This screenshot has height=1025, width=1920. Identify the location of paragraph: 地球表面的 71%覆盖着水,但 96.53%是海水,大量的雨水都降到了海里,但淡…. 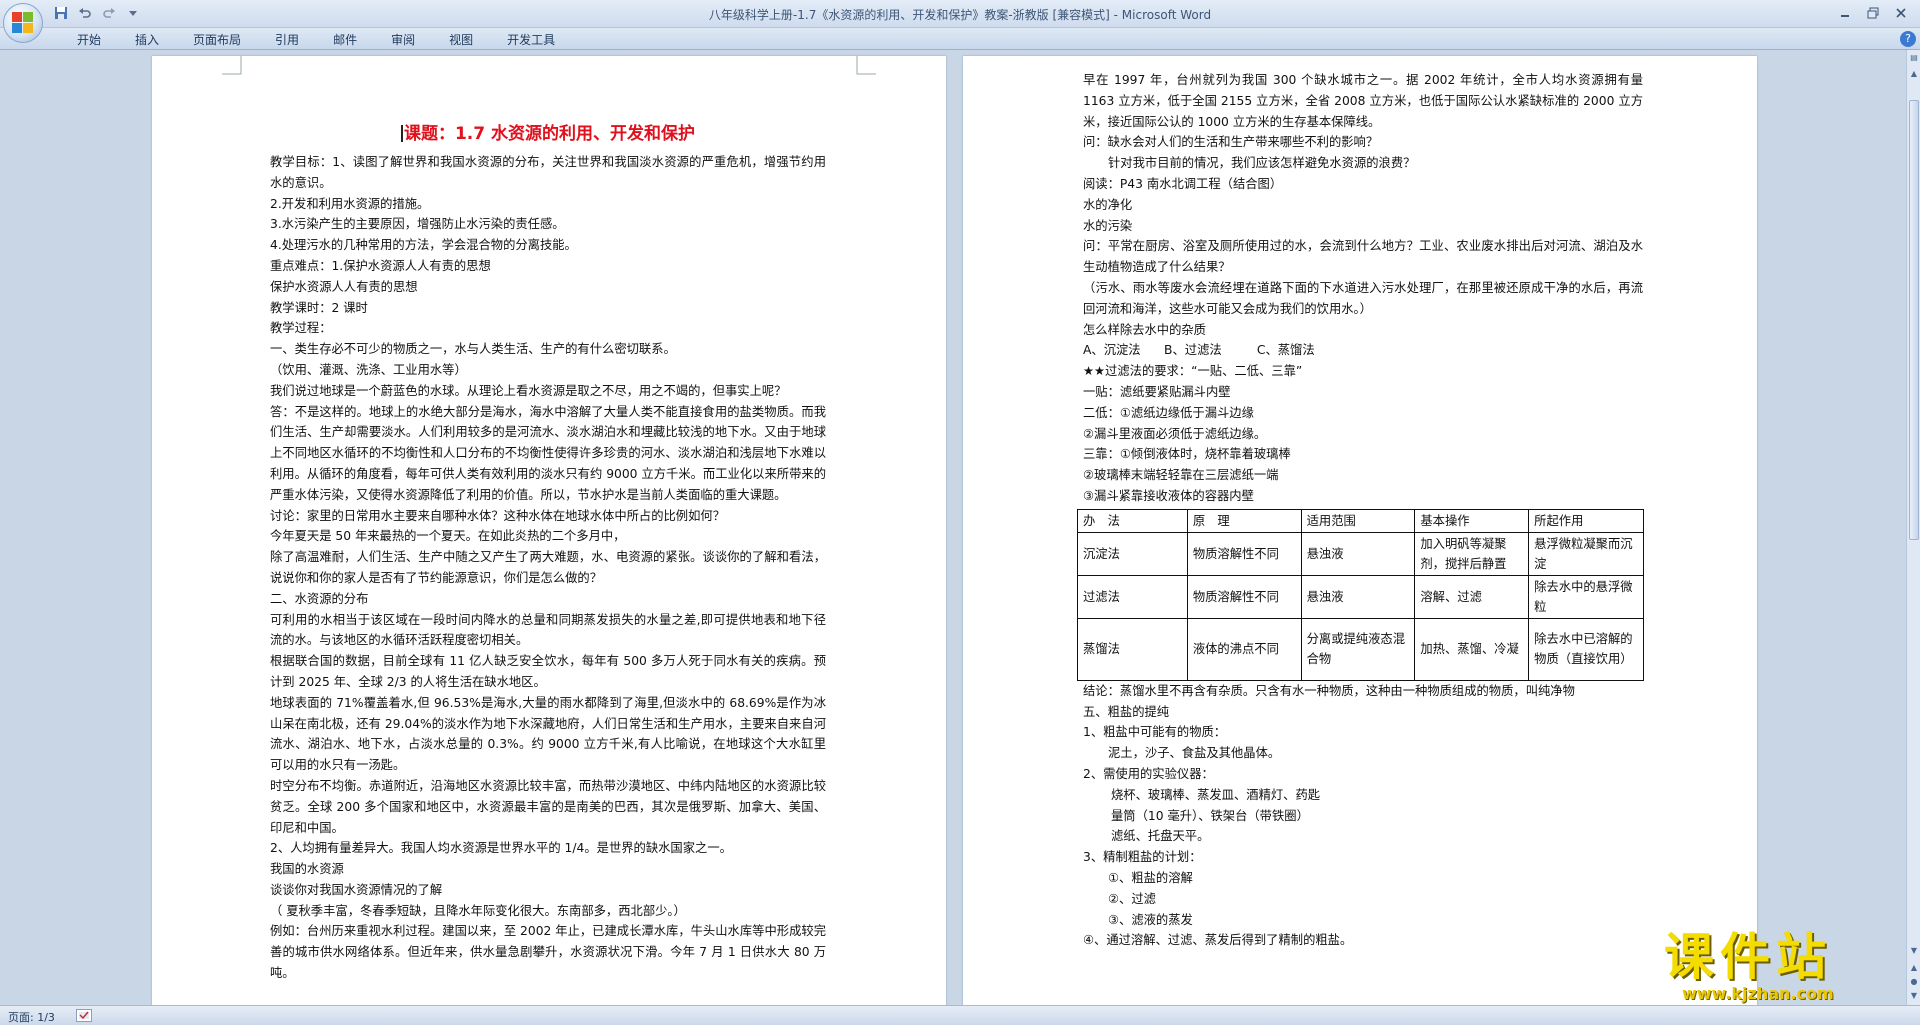
(548, 734).